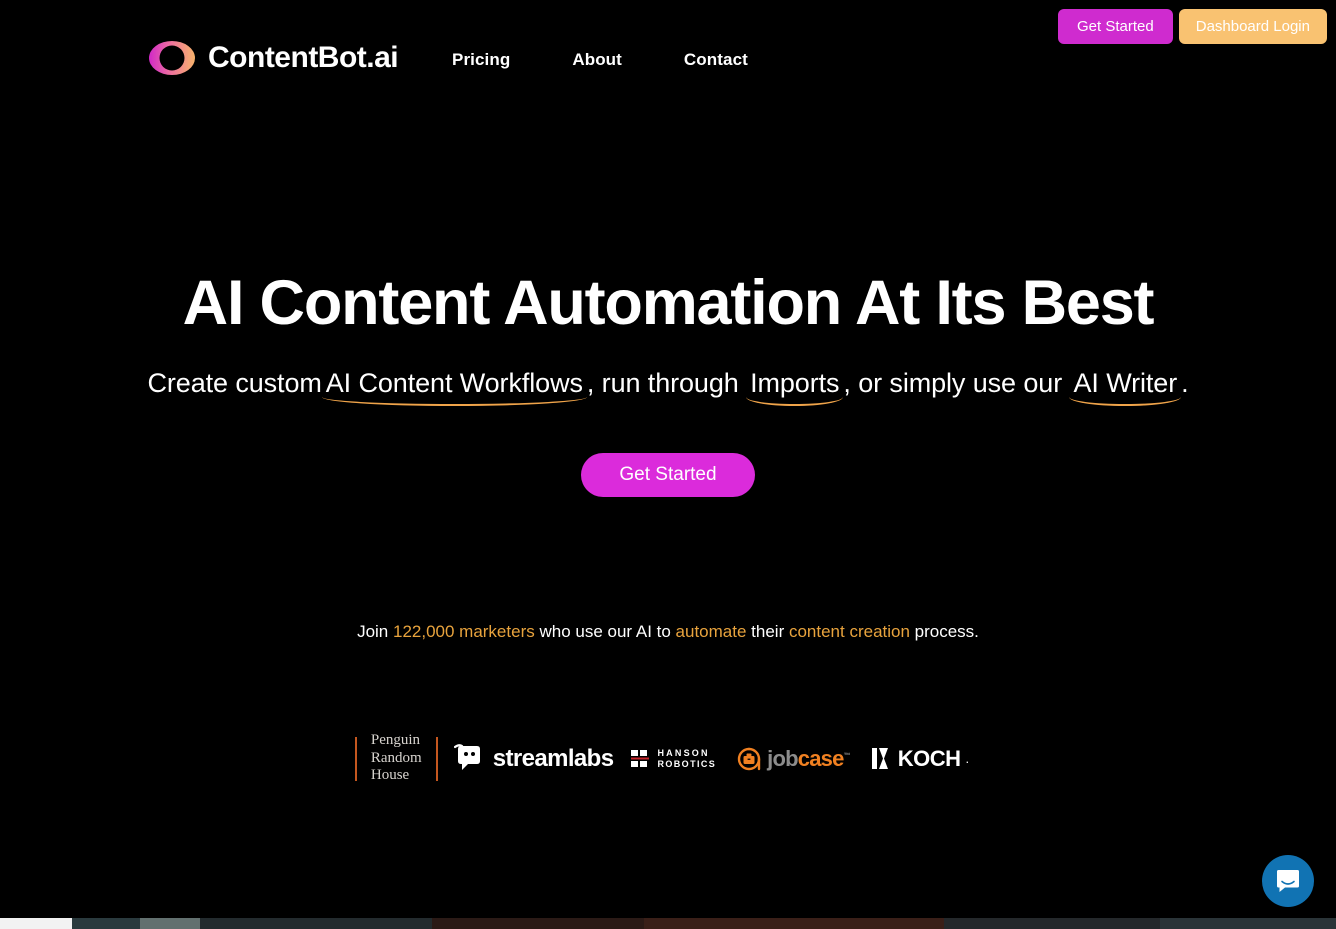 The image size is (1336, 929). Describe the element at coordinates (234, 383) in the screenshot. I see `subtitle-text-1: Create custom` at that location.